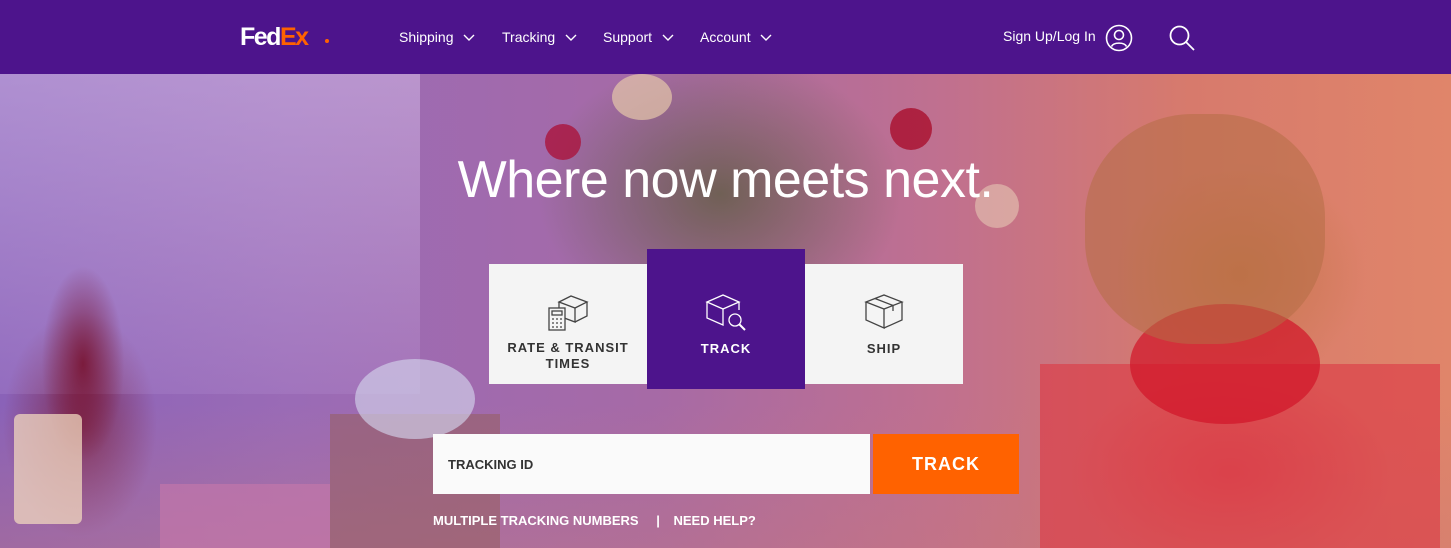 The width and height of the screenshot is (1451, 548). What do you see at coordinates (884, 312) in the screenshot?
I see `box-icon` at bounding box center [884, 312].